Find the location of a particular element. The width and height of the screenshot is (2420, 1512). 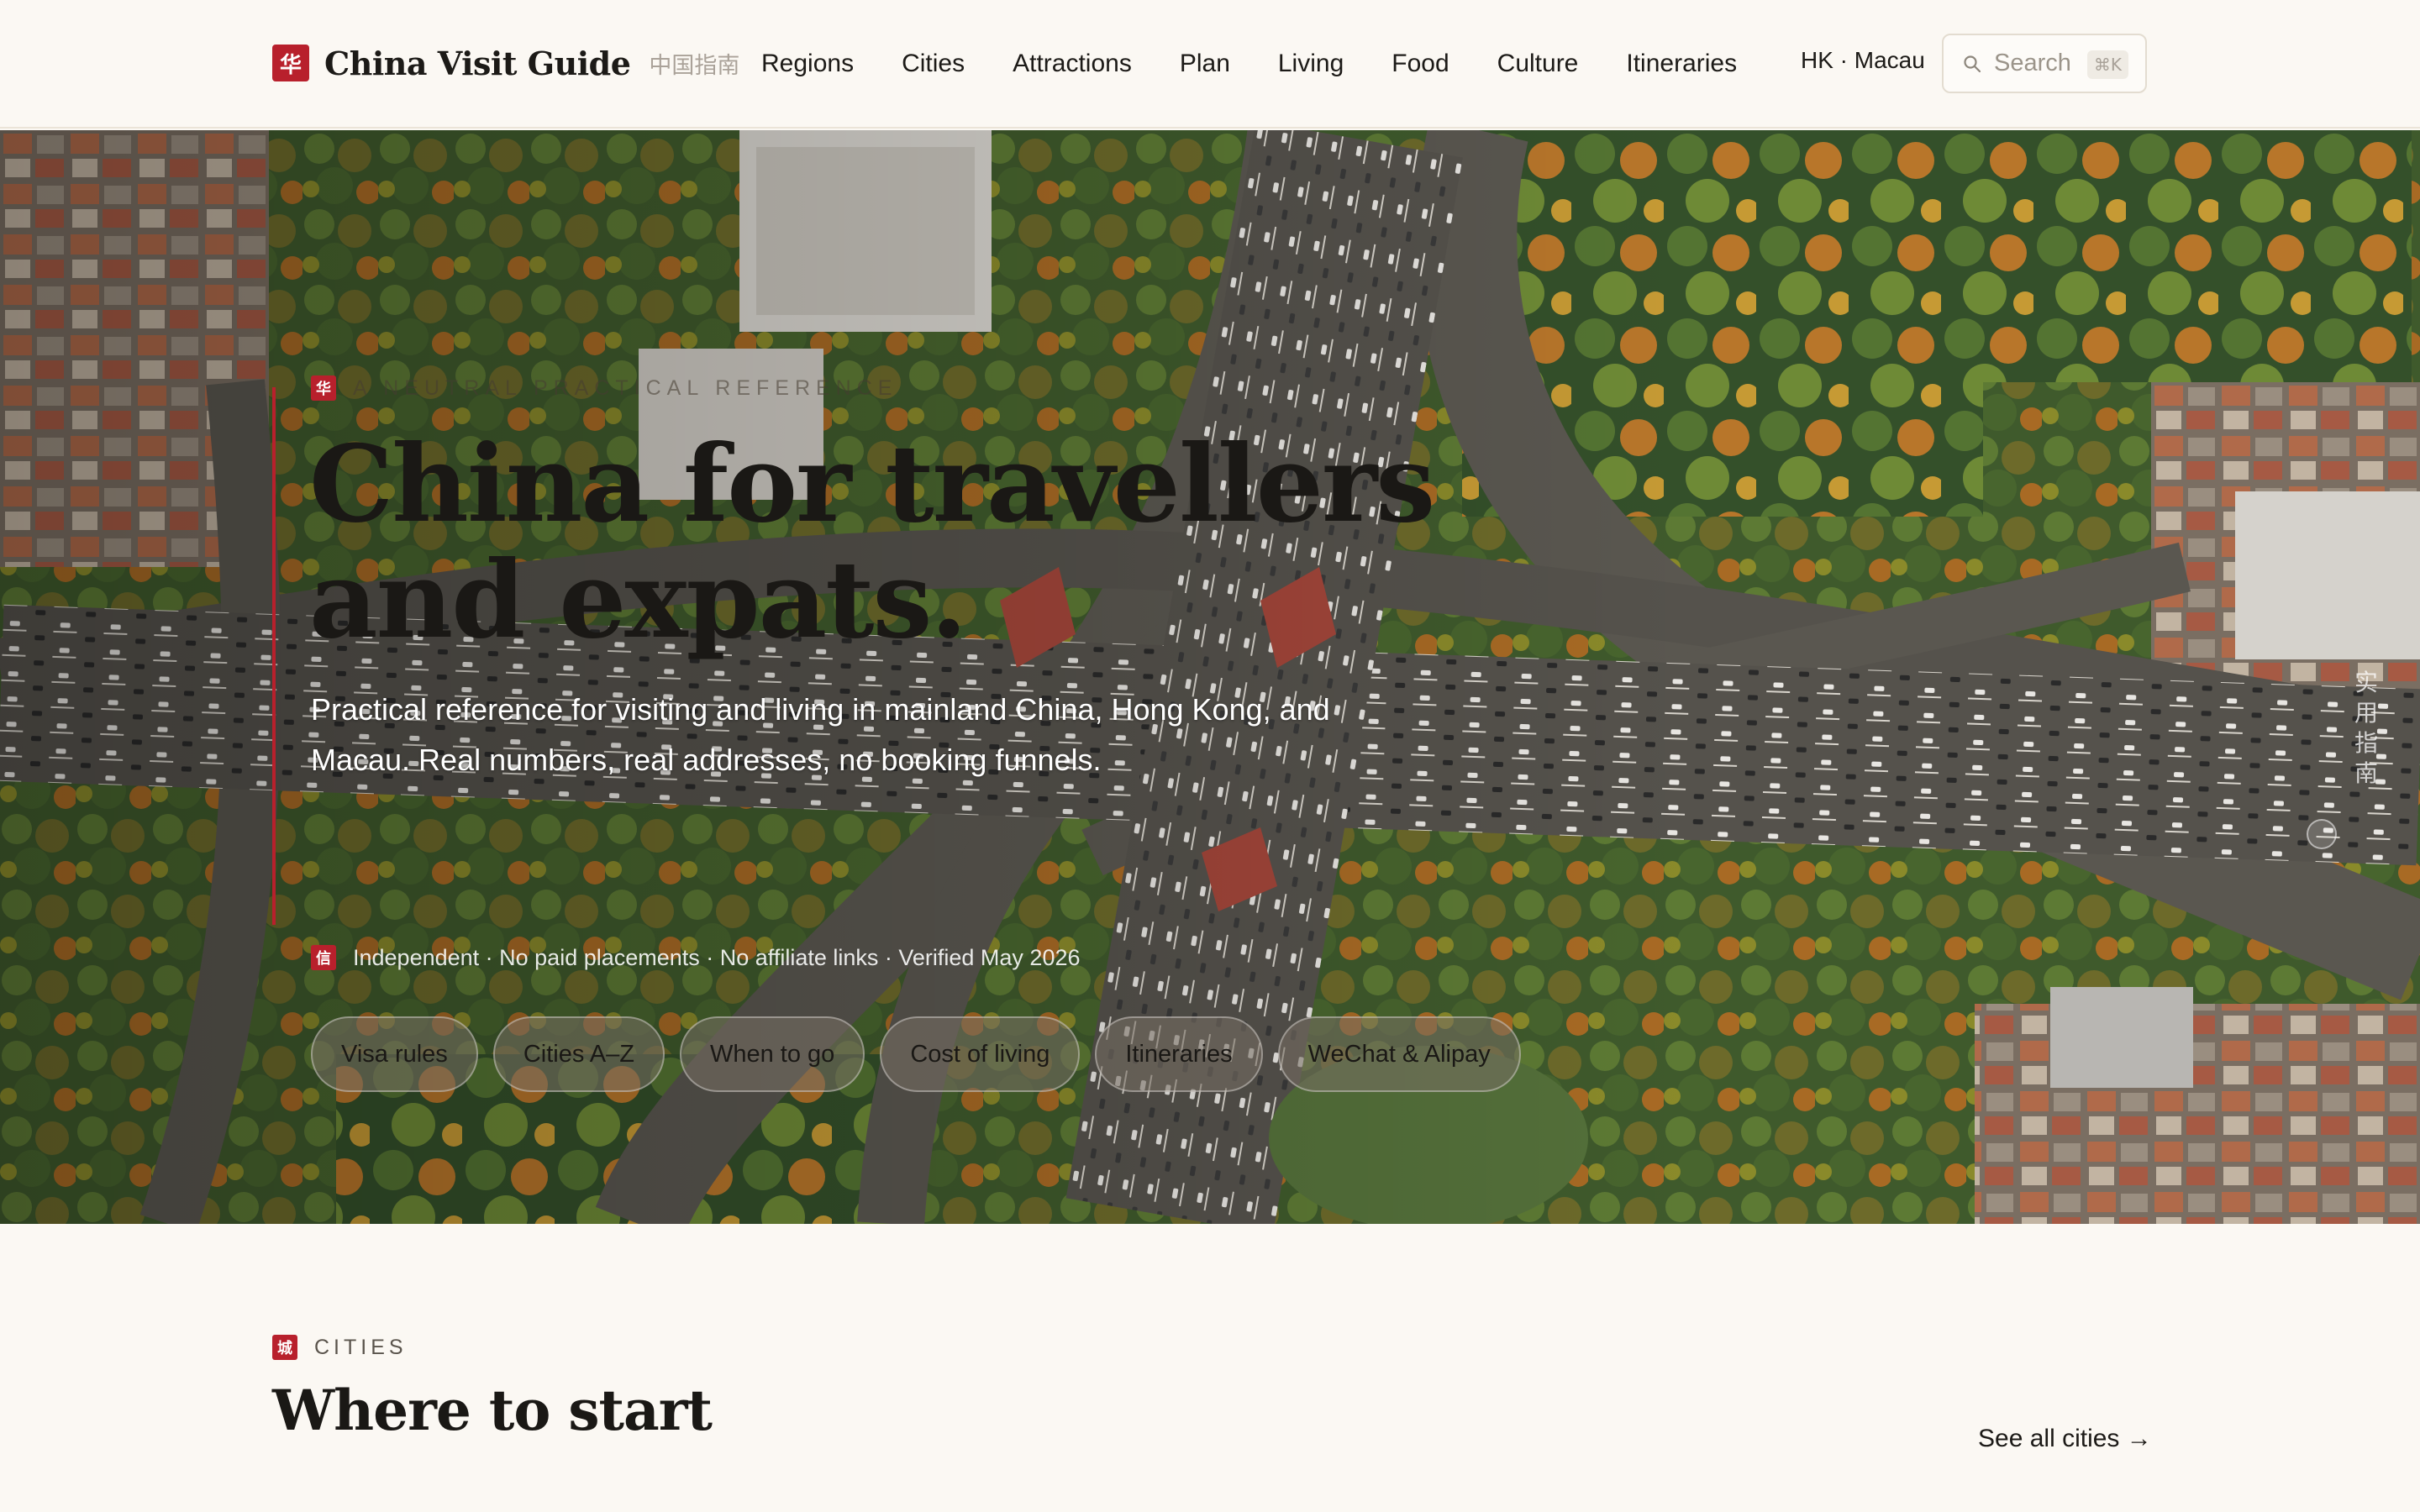

search-shortcut-badge: ⌘K is located at coordinates (2107, 64).